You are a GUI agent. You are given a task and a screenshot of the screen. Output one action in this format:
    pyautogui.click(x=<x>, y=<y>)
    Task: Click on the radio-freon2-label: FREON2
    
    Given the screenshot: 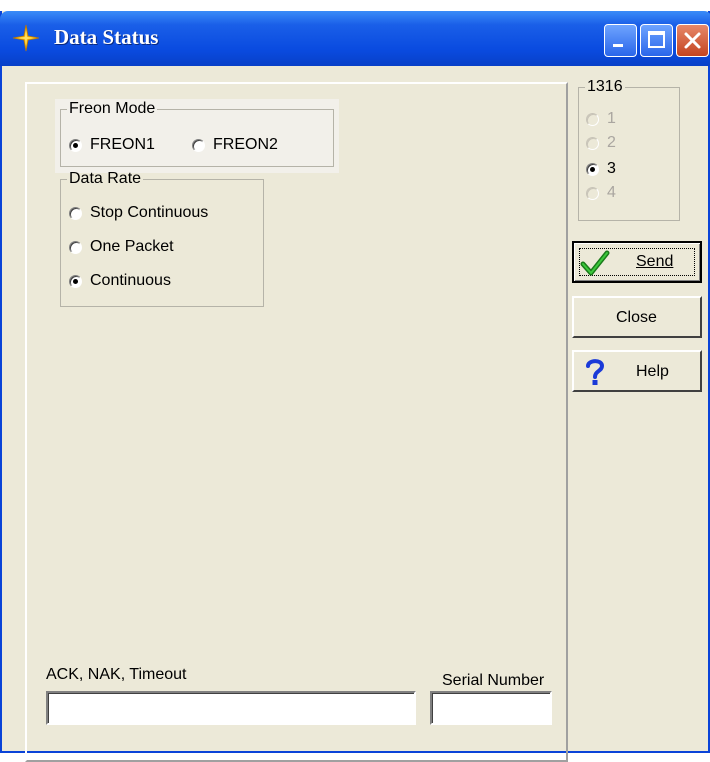 What is the action you would take?
    pyautogui.click(x=245, y=144)
    